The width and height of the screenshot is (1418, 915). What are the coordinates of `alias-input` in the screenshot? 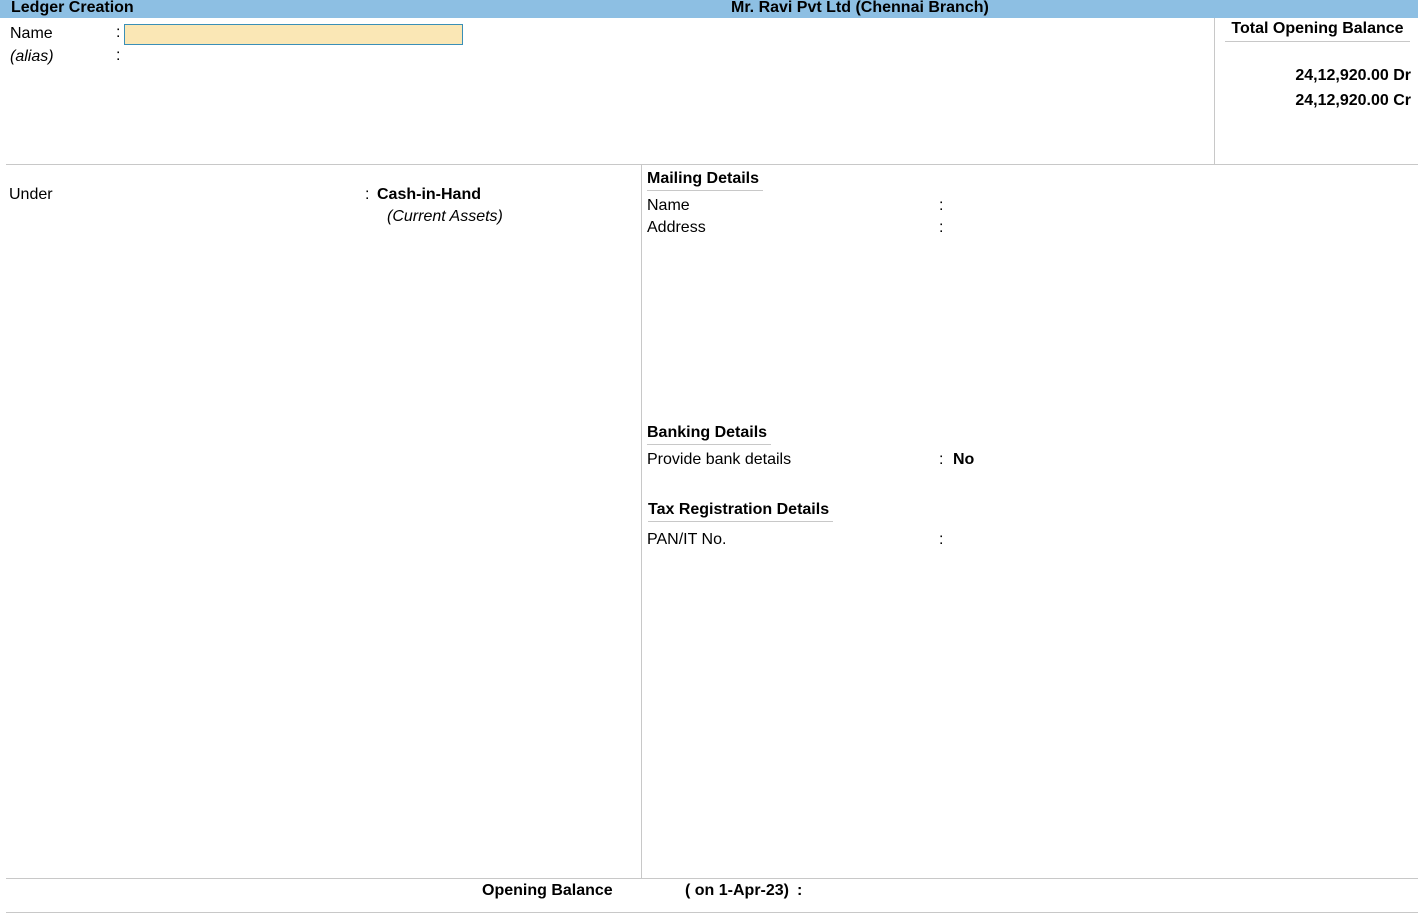 It's located at (292, 56).